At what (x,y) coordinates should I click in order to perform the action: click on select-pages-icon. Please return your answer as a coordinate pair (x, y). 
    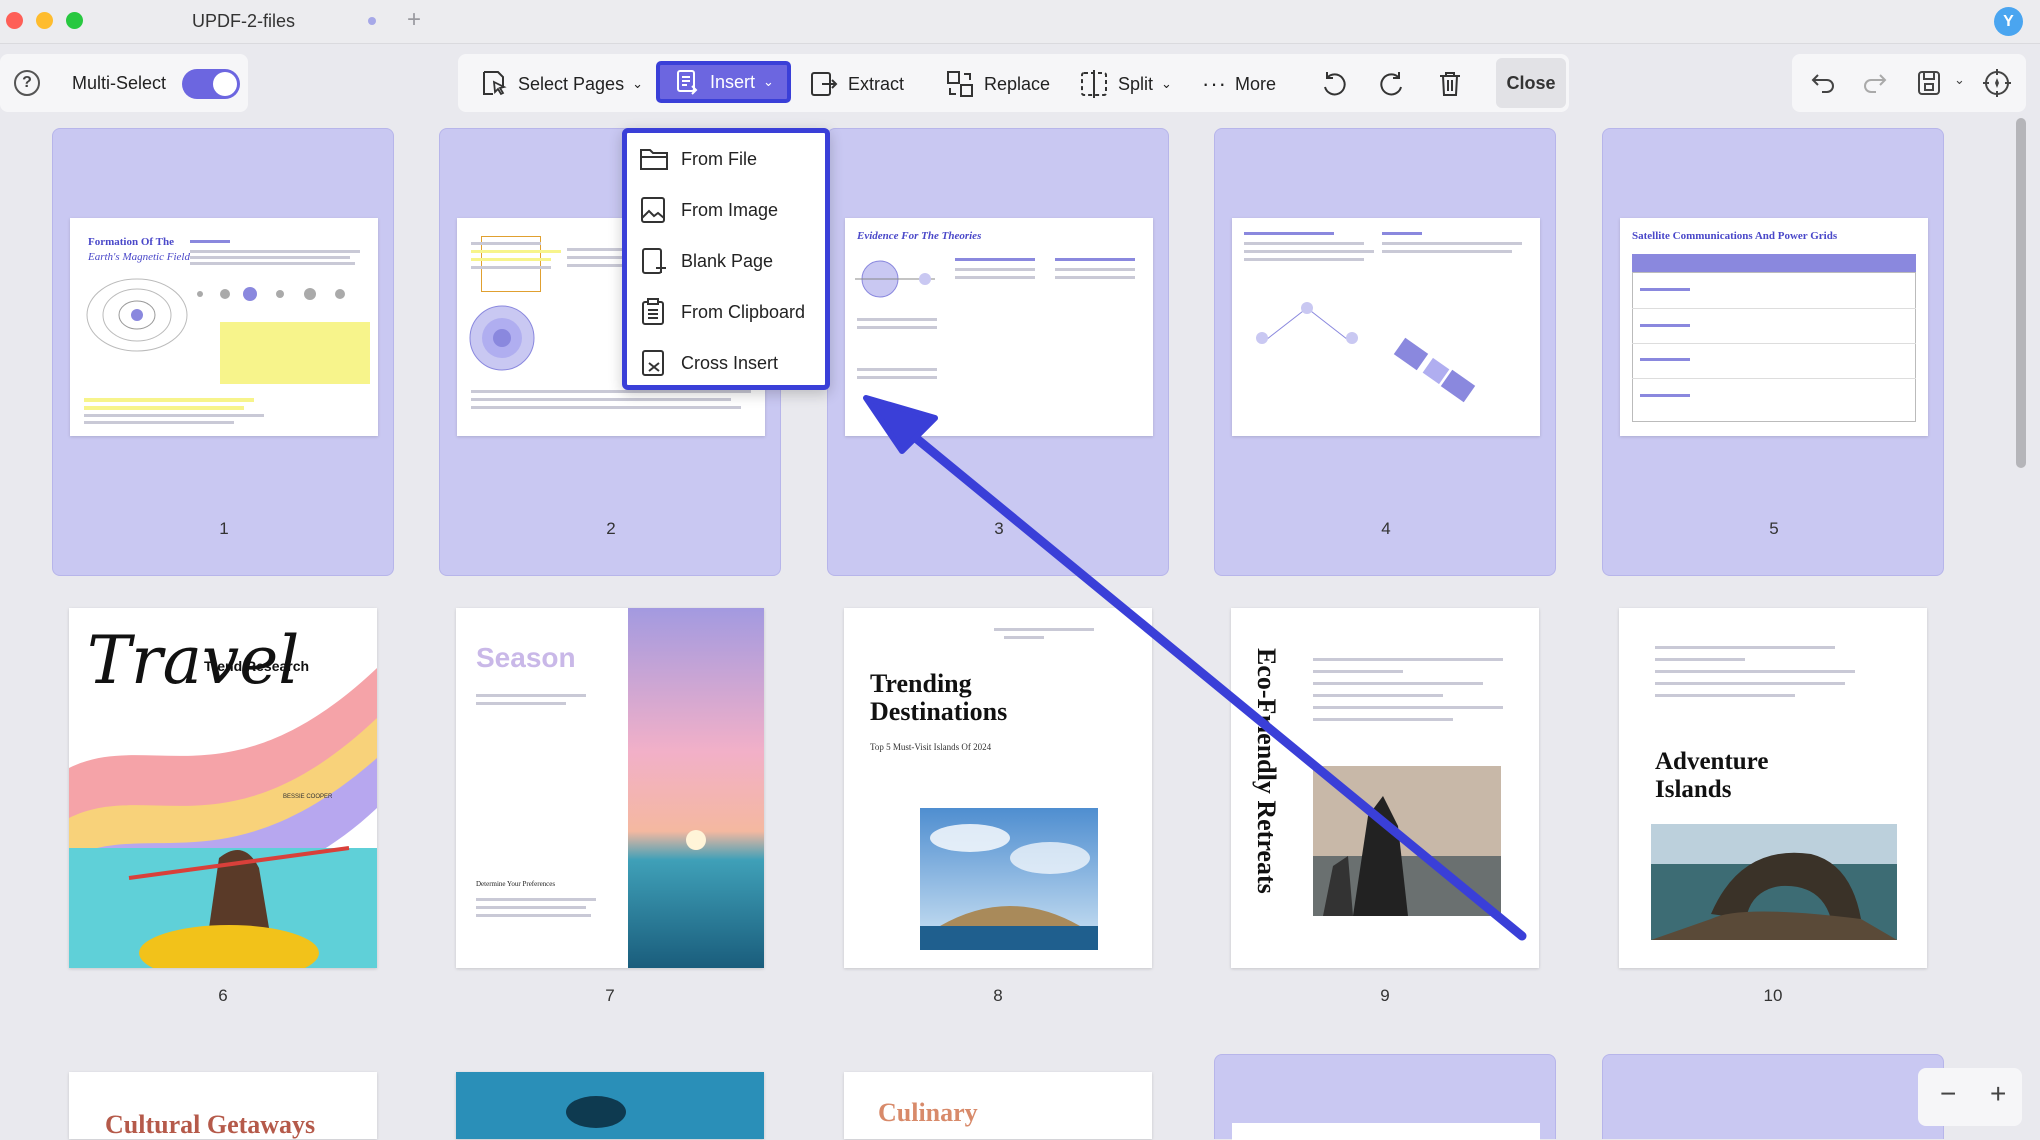
    Looking at the image, I should click on (495, 83).